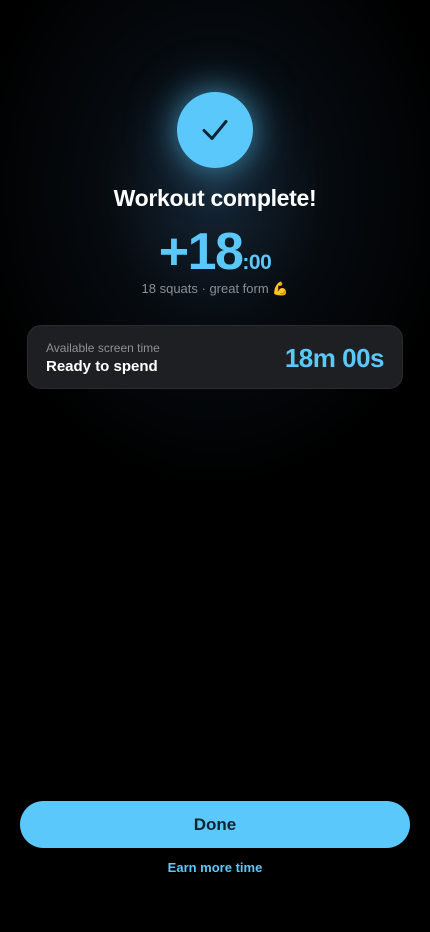 This screenshot has width=430, height=932. I want to click on earn-more-time-link: Earn more time, so click(215, 867).